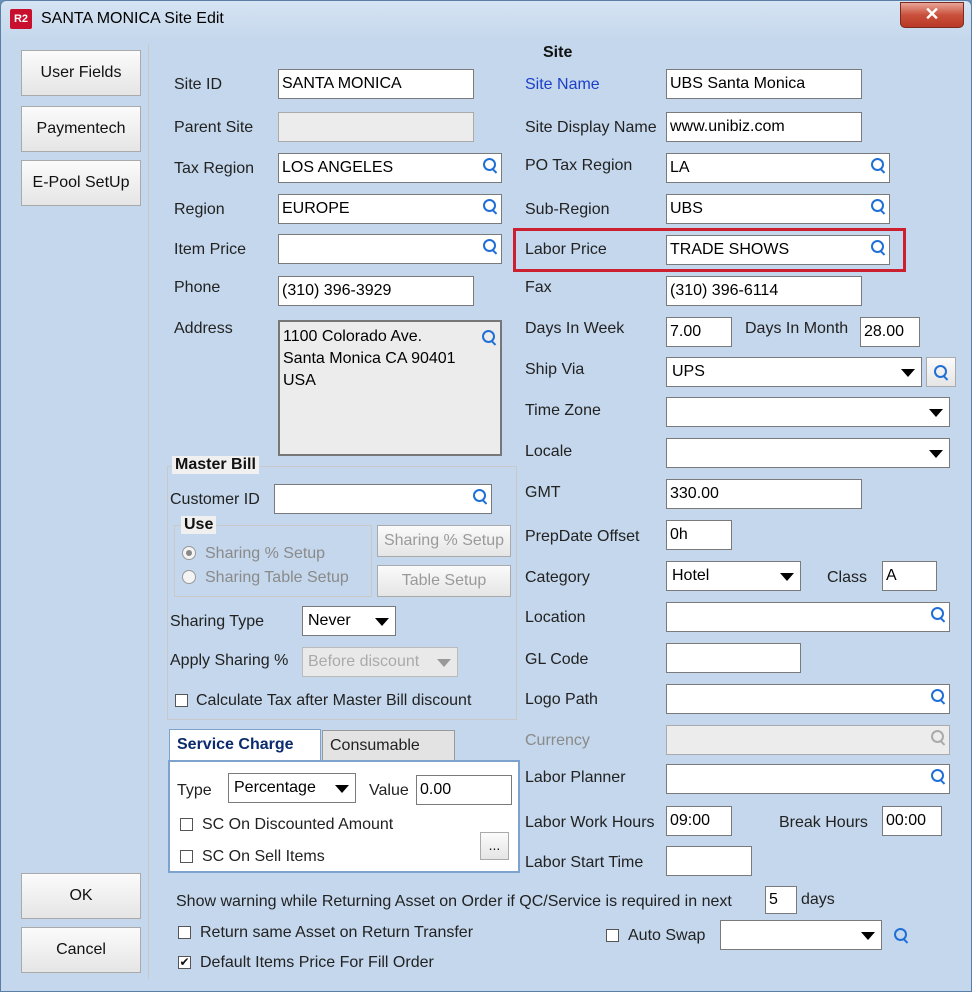 Image resolution: width=972 pixels, height=992 pixels. What do you see at coordinates (444, 581) in the screenshot?
I see `table-setup-button: Table Setup` at bounding box center [444, 581].